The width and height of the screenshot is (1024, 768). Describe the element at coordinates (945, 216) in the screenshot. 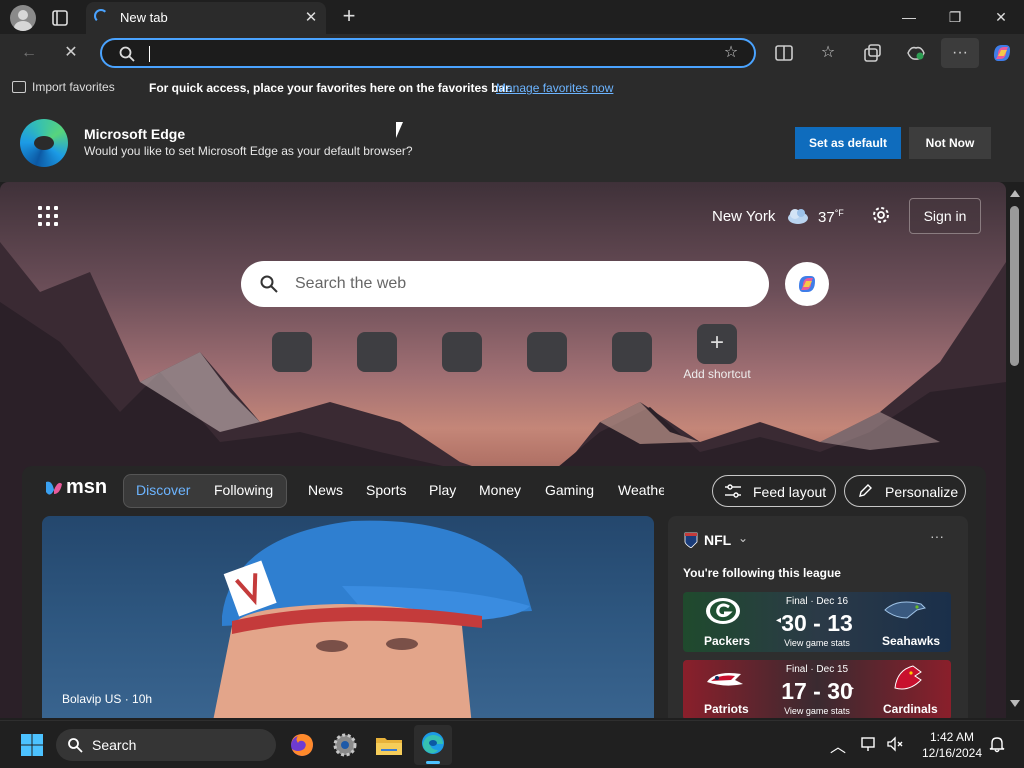

I see `sign-in-button: Sign in` at that location.